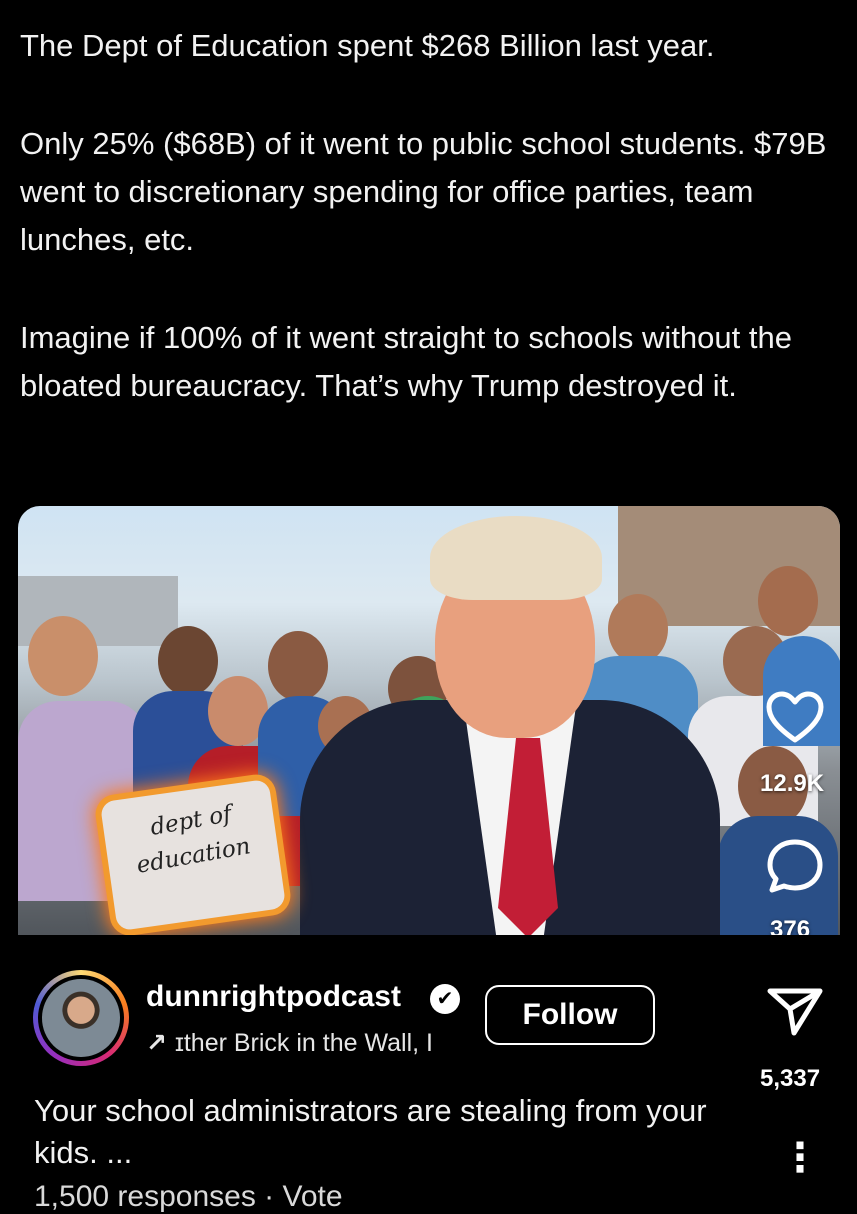  I want to click on man-hair, so click(516, 558).